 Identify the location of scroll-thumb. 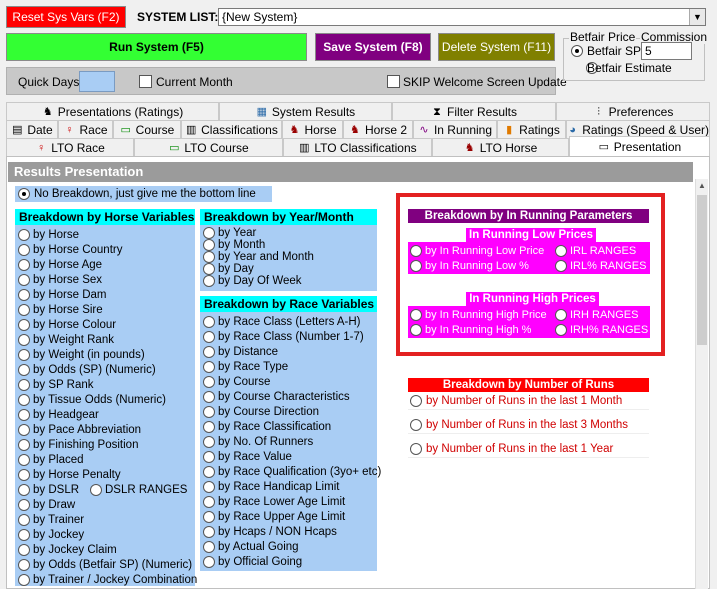
(702, 270).